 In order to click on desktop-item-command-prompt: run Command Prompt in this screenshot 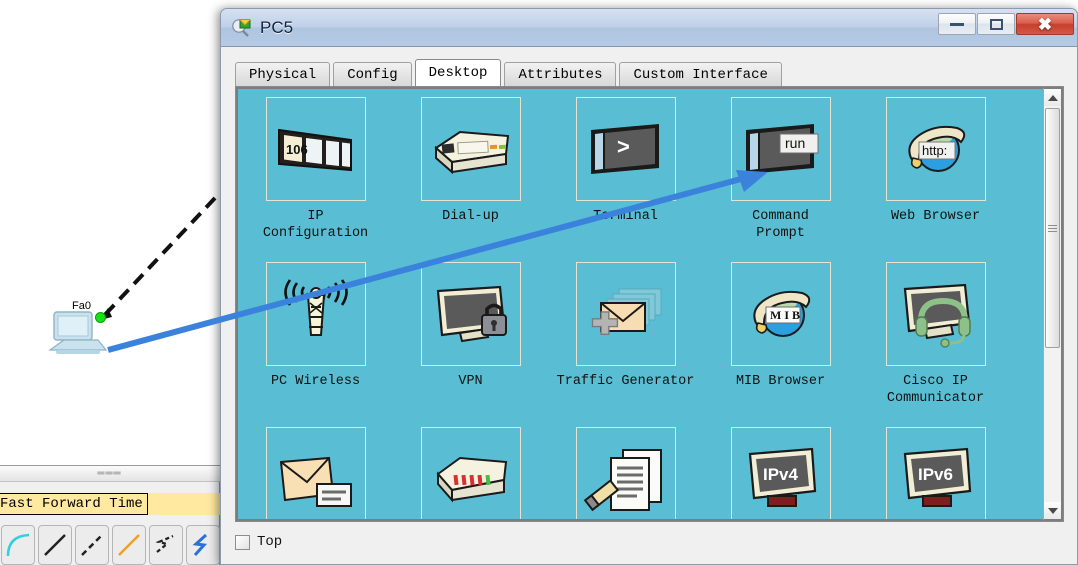, I will do `click(780, 169)`.